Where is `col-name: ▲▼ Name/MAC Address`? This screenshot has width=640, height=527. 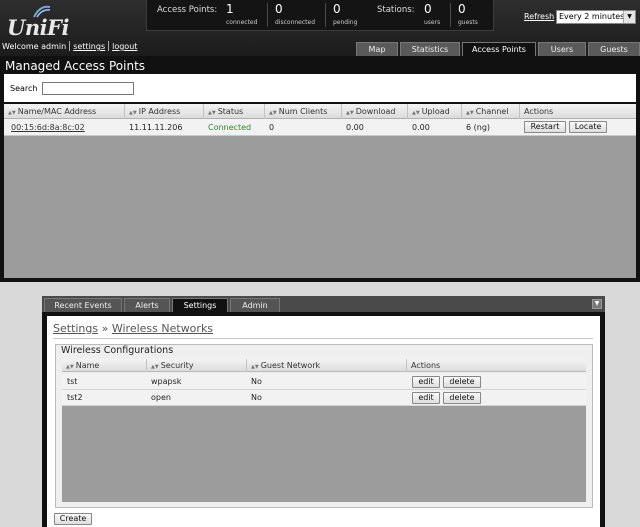 col-name: ▲▼ Name/MAC Address is located at coordinates (64, 111).